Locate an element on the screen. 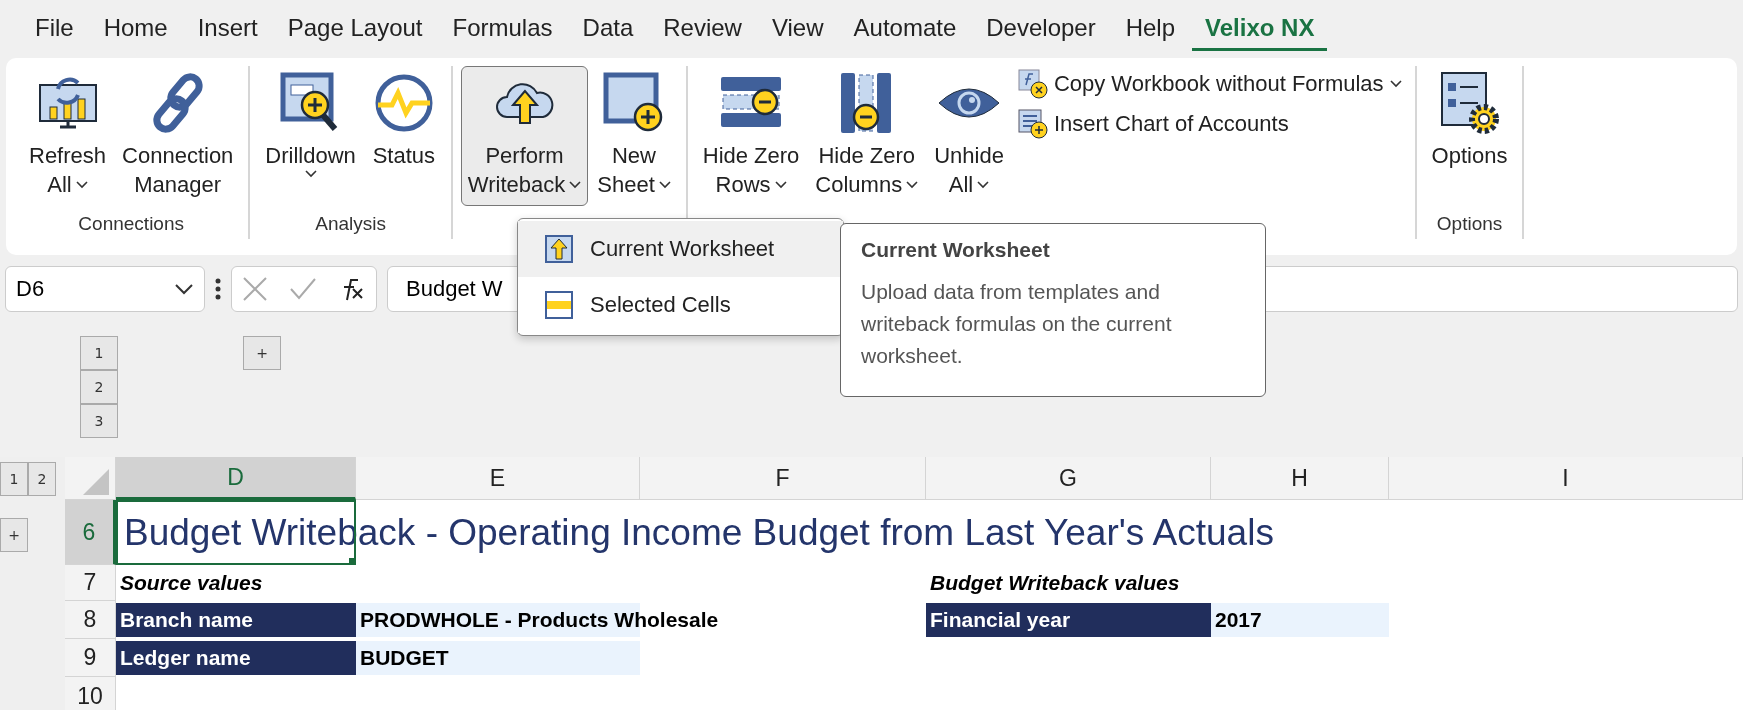  field-label: Financial year is located at coordinates (1068, 620).